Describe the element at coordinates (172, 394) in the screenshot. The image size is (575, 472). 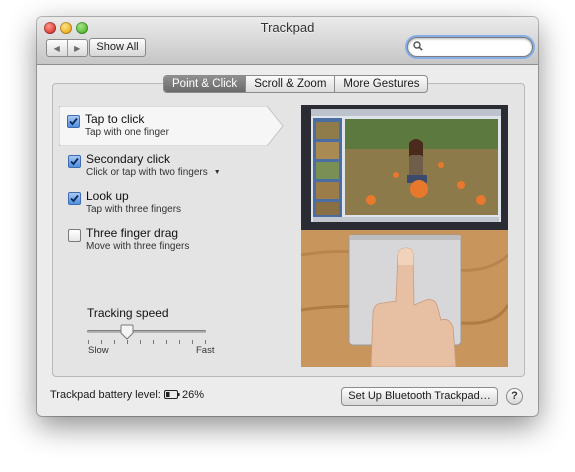
I see `battery-icon` at that location.